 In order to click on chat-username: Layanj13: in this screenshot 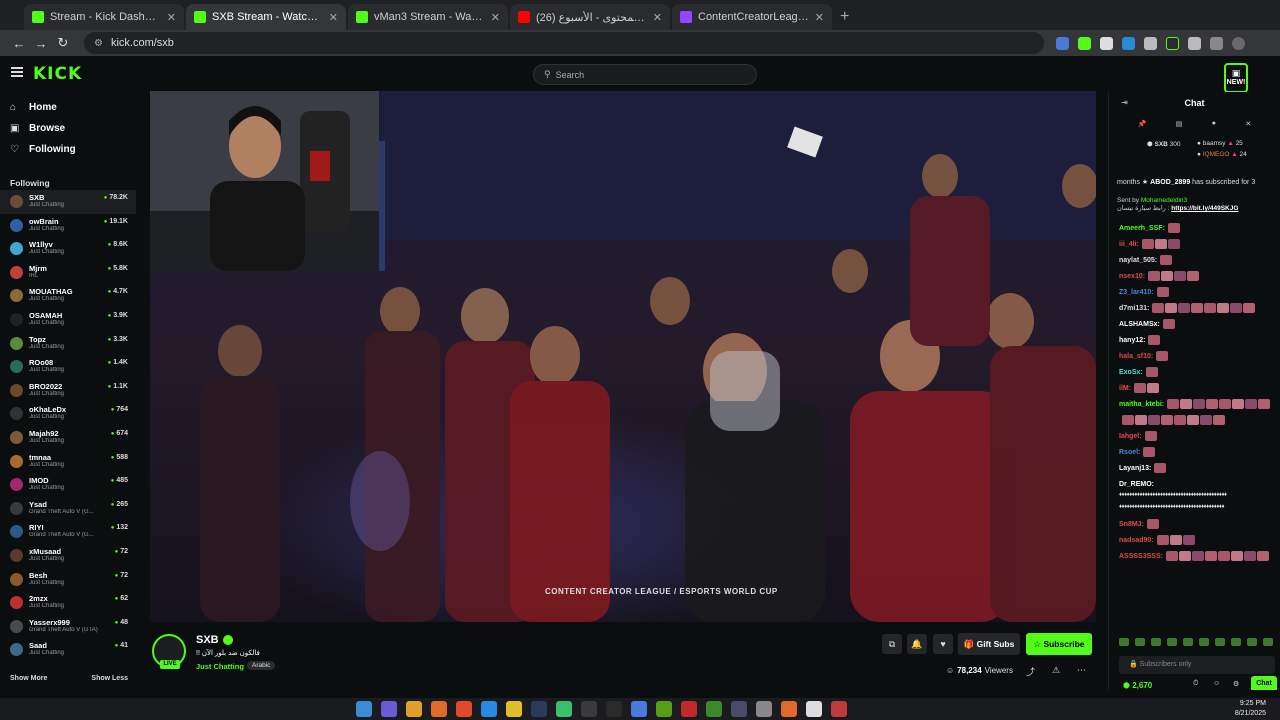, I will do `click(1135, 468)`.